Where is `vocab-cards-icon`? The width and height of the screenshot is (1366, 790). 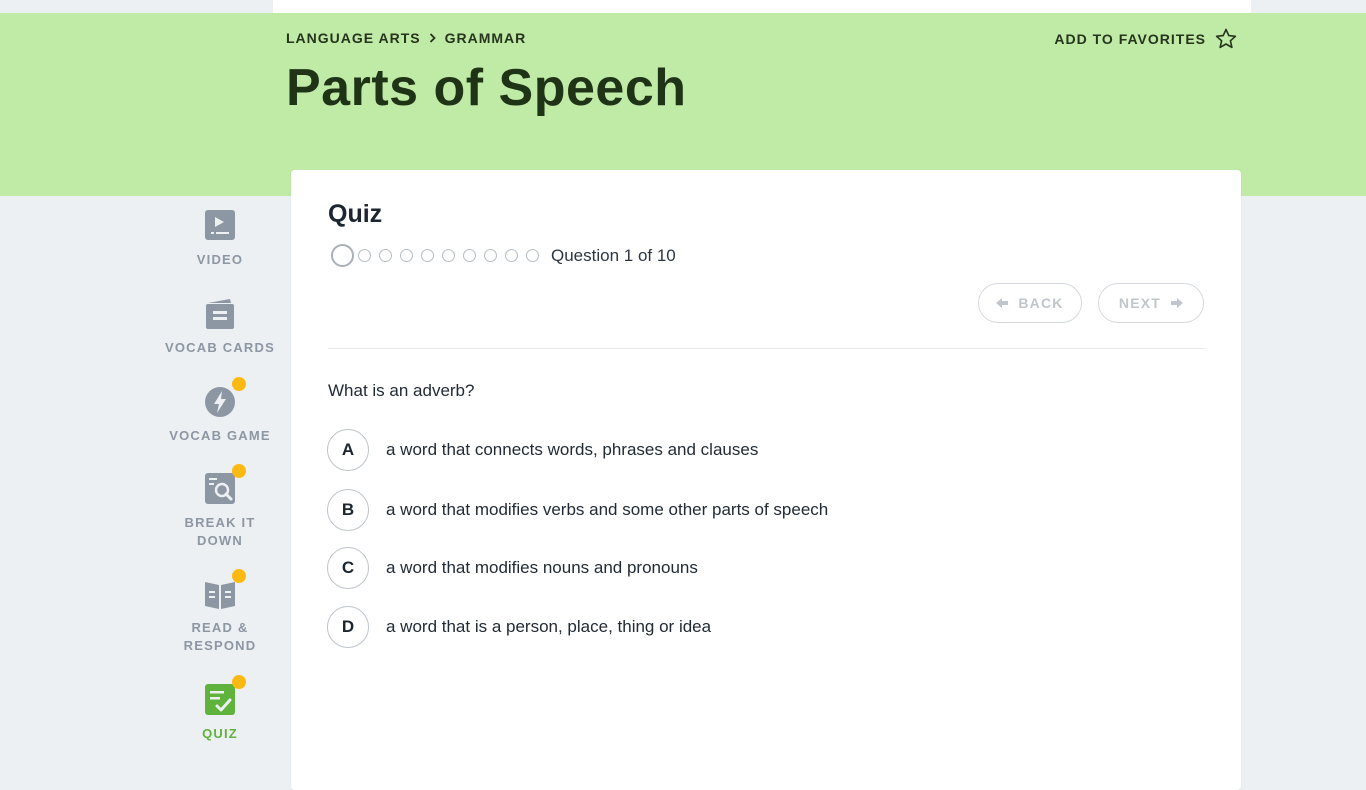 vocab-cards-icon is located at coordinates (220, 314).